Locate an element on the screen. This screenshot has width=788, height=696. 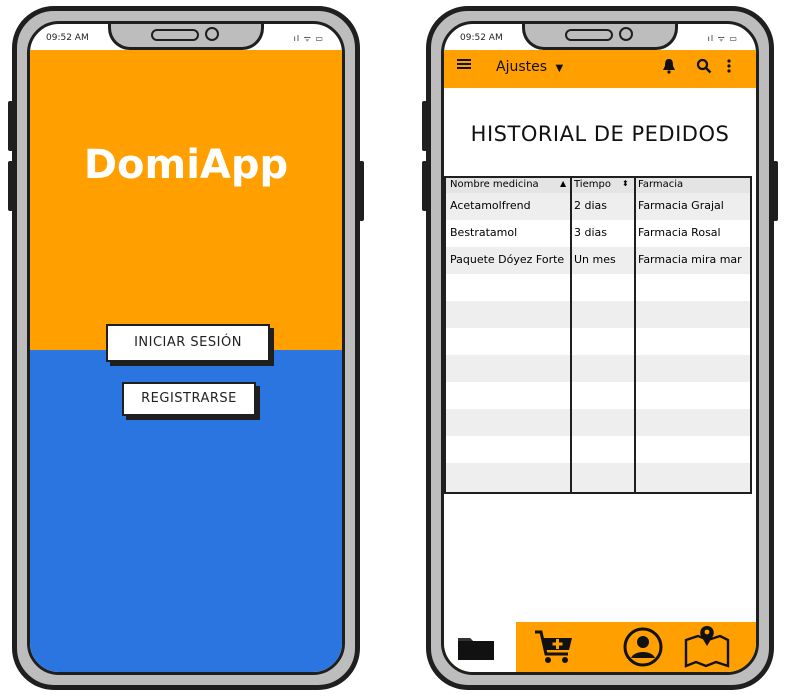
cell-time: 3 dias is located at coordinates (591, 232).